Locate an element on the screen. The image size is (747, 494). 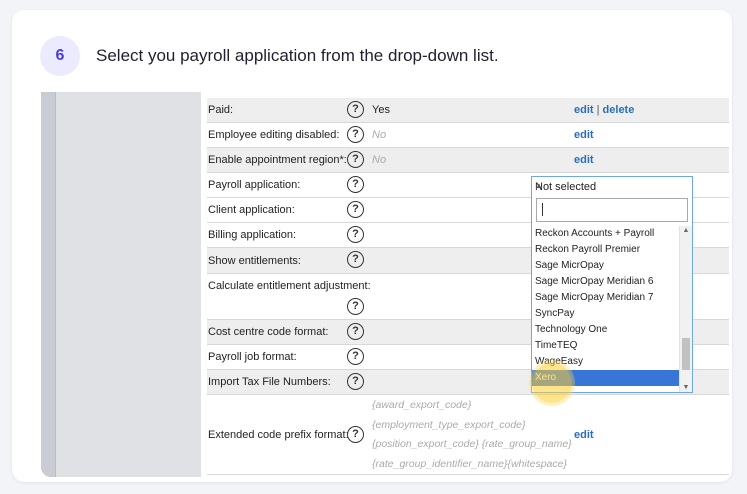
settings-row-appointment-region: Enable appointment region*: ? No edit is located at coordinates (468, 160).